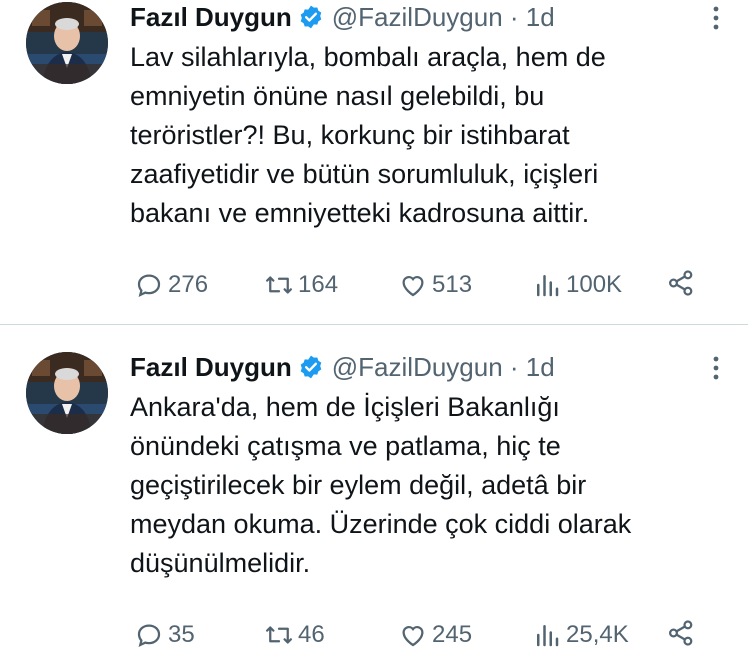  I want to click on view-count: 25,4K, so click(597, 634).